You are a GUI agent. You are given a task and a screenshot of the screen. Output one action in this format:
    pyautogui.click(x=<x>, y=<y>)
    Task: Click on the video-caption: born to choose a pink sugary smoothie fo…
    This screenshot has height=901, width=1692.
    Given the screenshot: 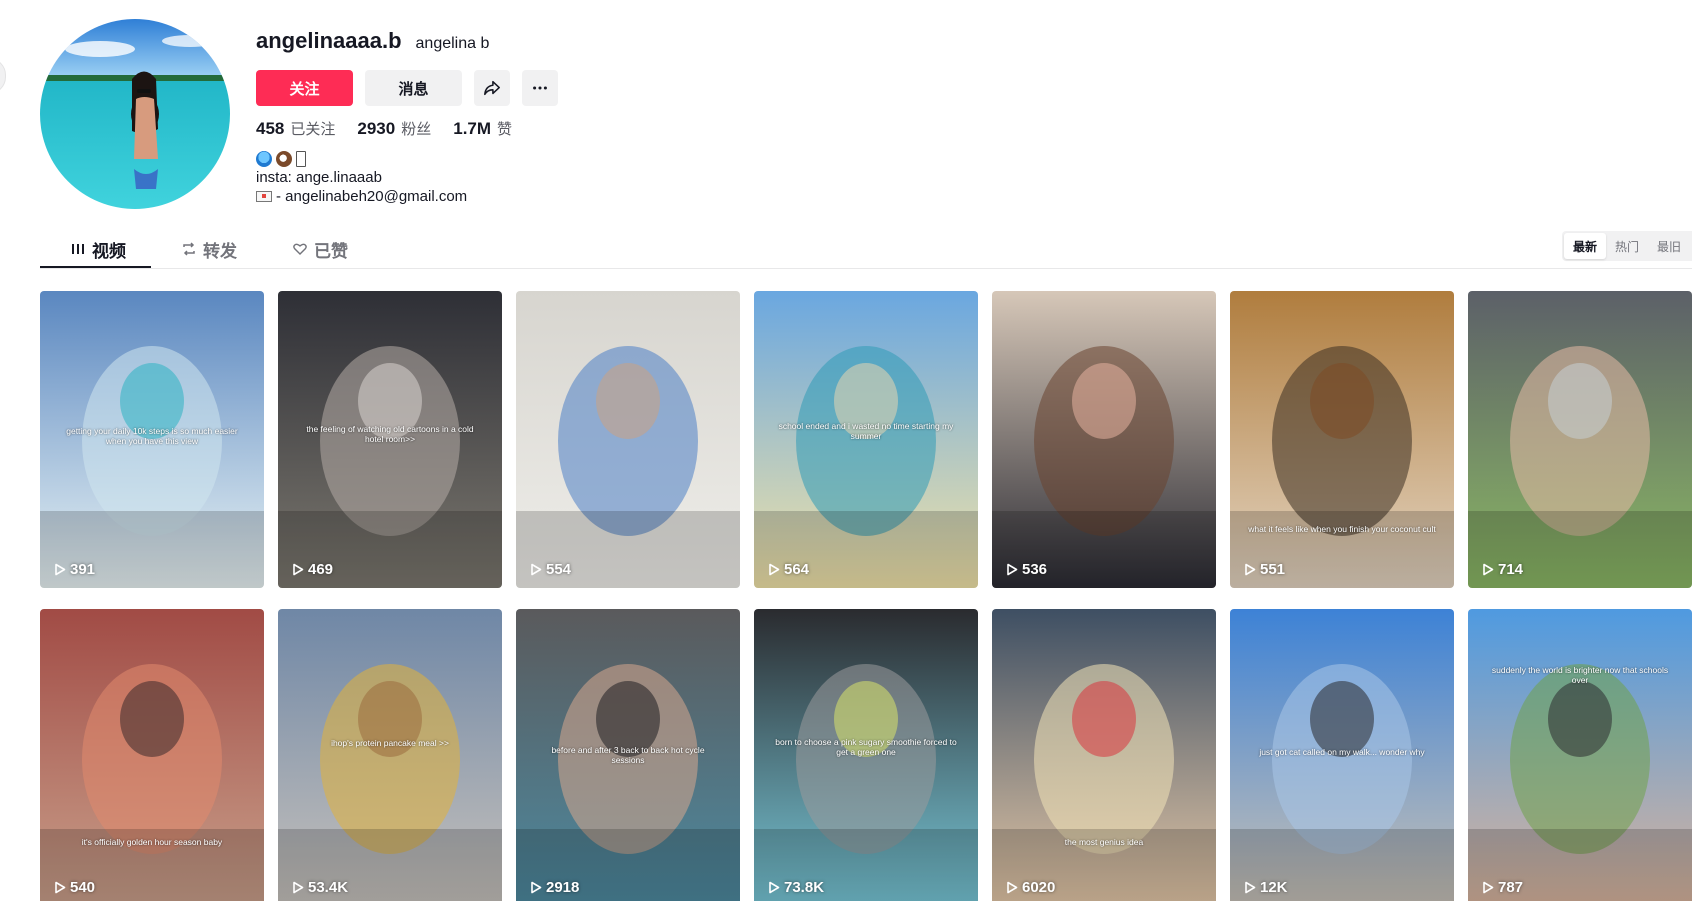 What is the action you would take?
    pyautogui.click(x=866, y=747)
    